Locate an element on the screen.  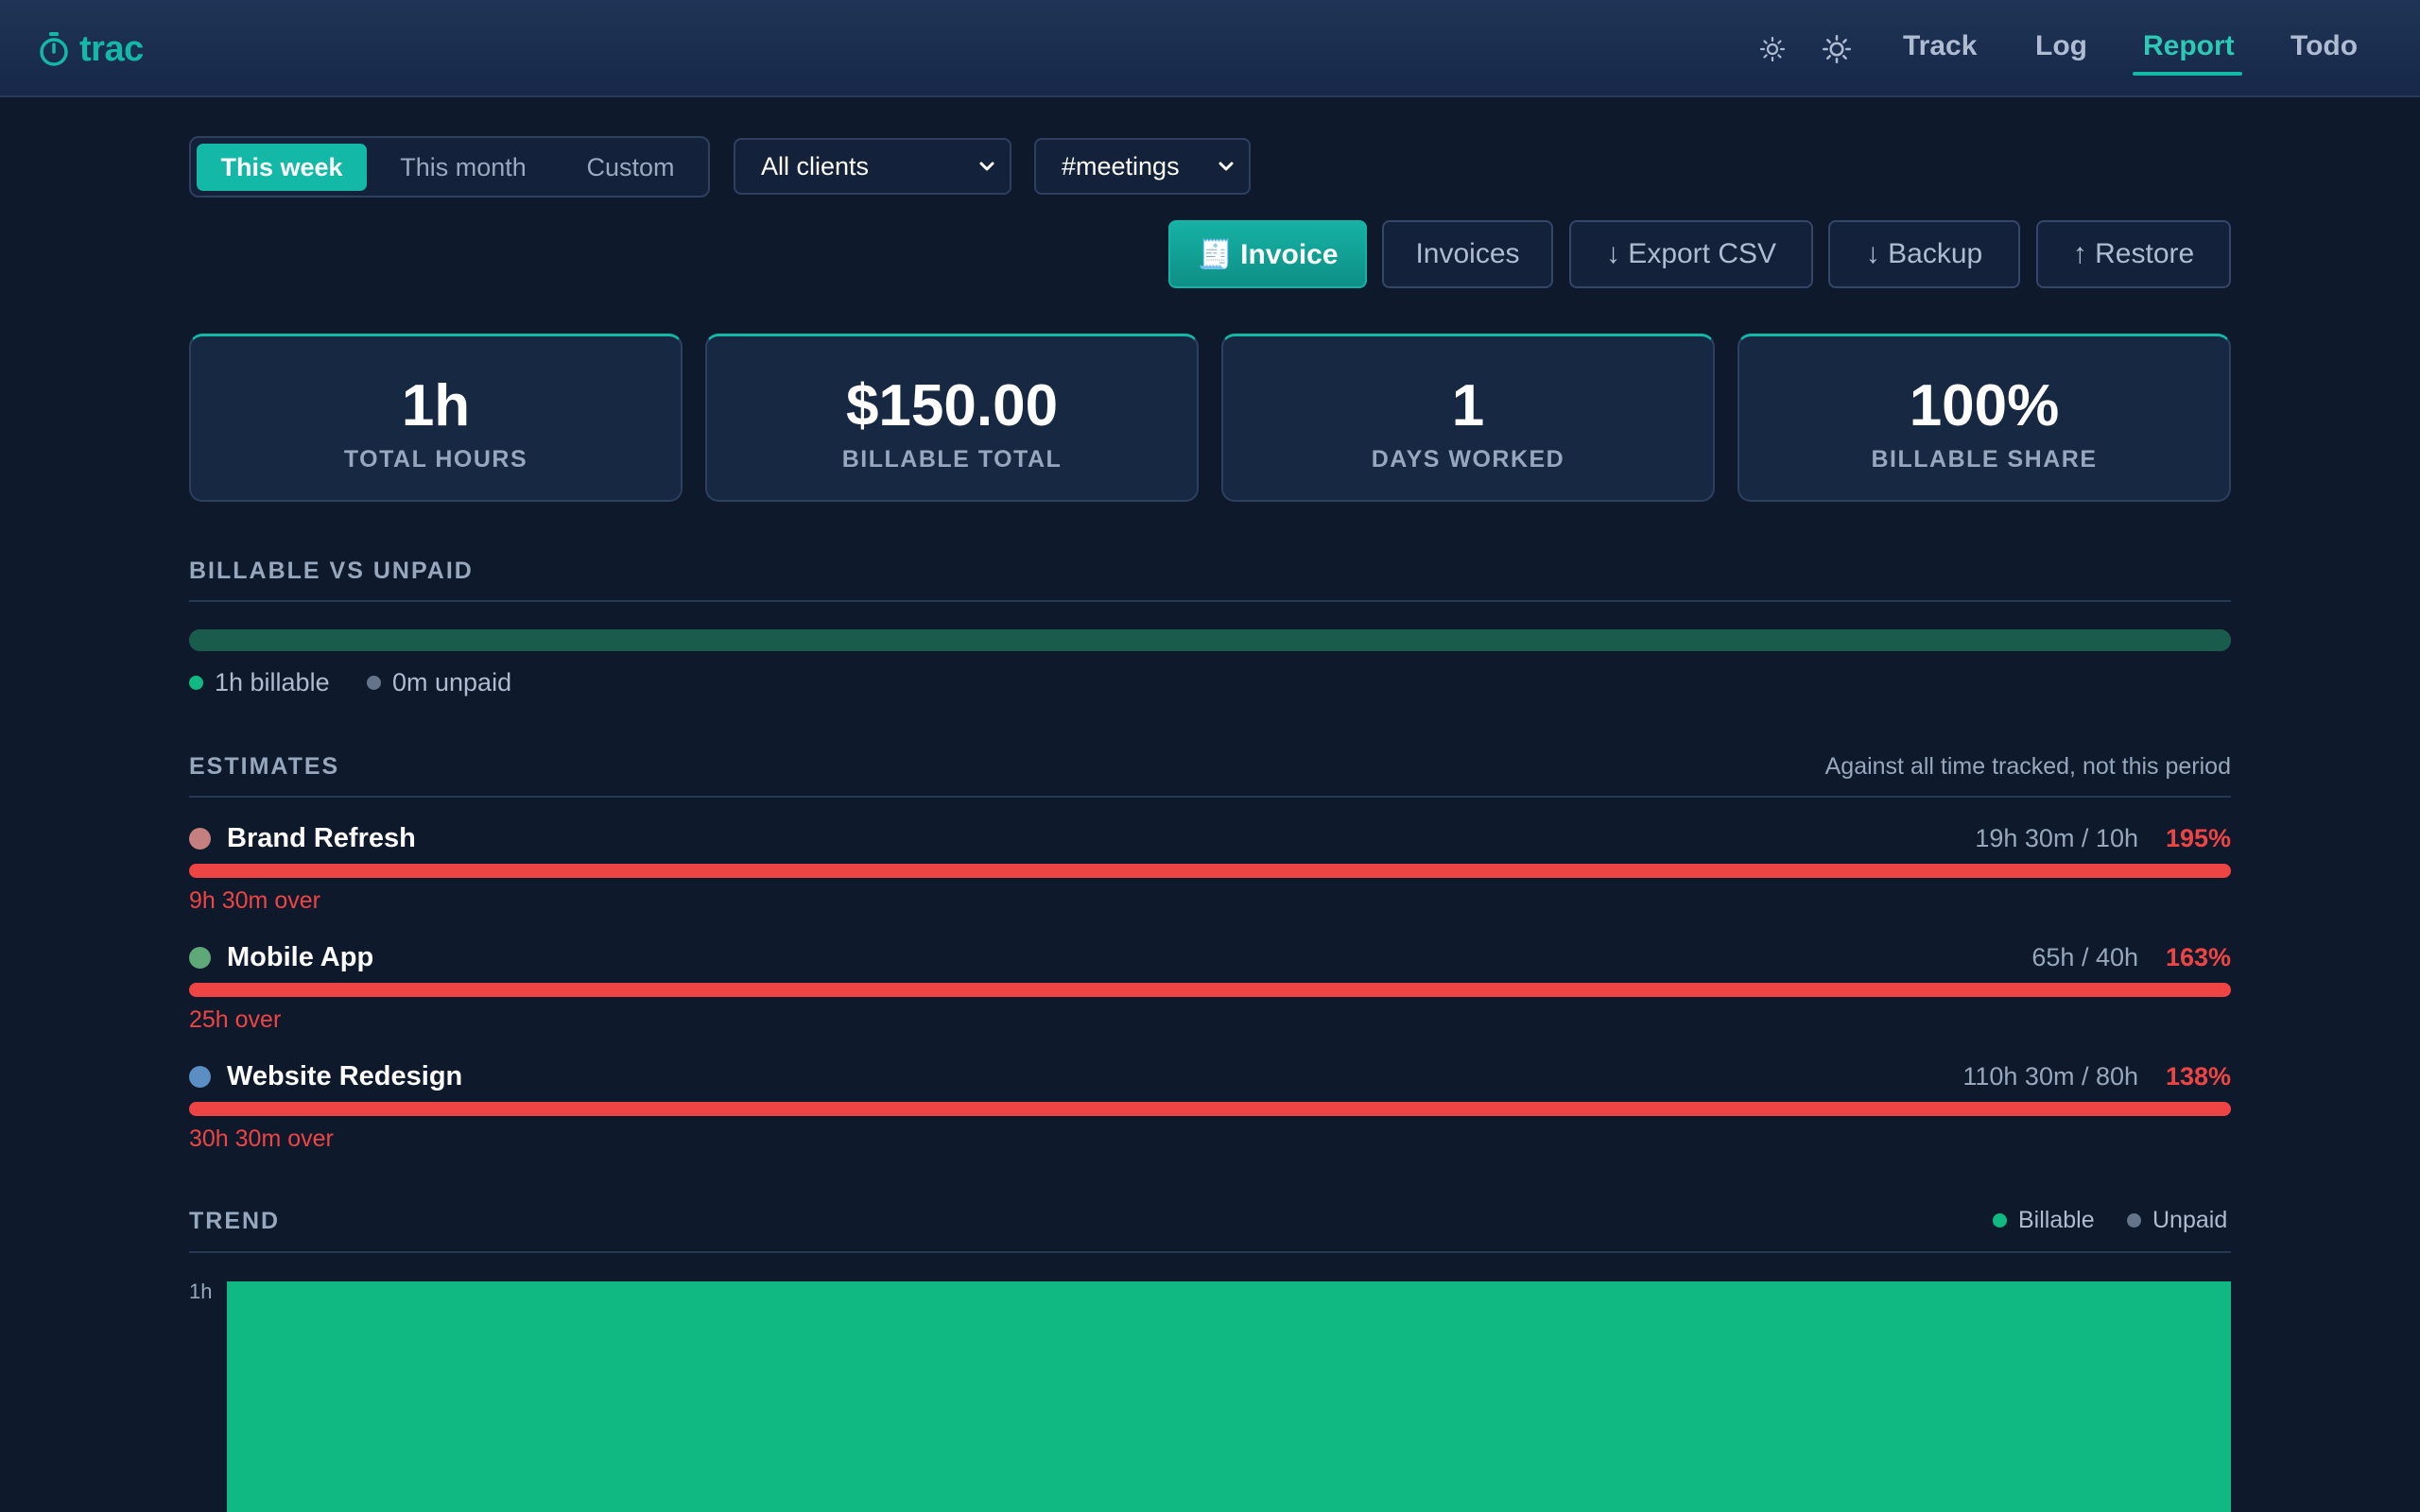
trend-bar-billable is located at coordinates (1229, 1396).